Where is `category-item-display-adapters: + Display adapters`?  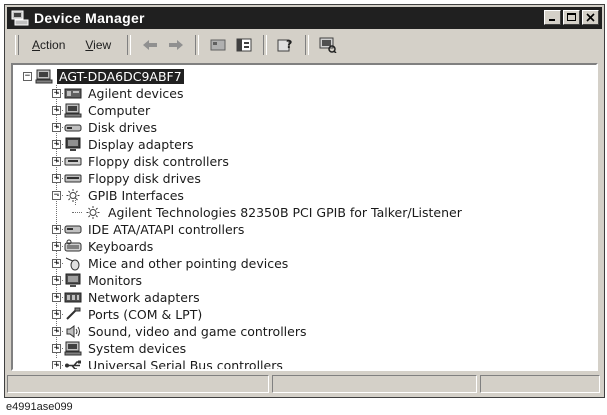
category-item-display-adapters: + Display adapters is located at coordinates (238, 144).